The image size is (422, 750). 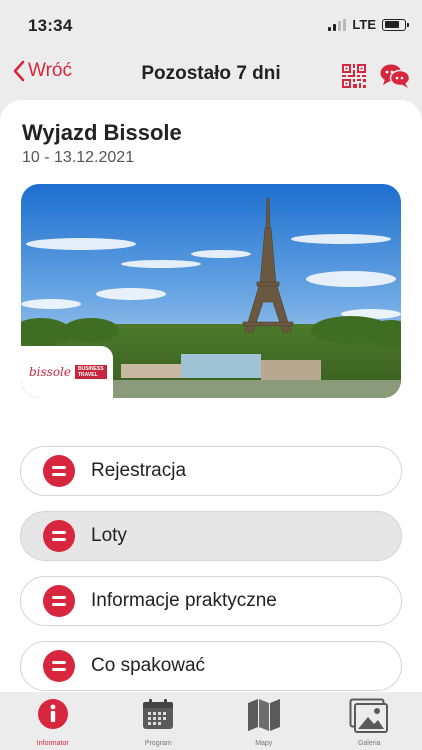 What do you see at coordinates (139, 470) in the screenshot?
I see `menu-item-label: Rejestracja` at bounding box center [139, 470].